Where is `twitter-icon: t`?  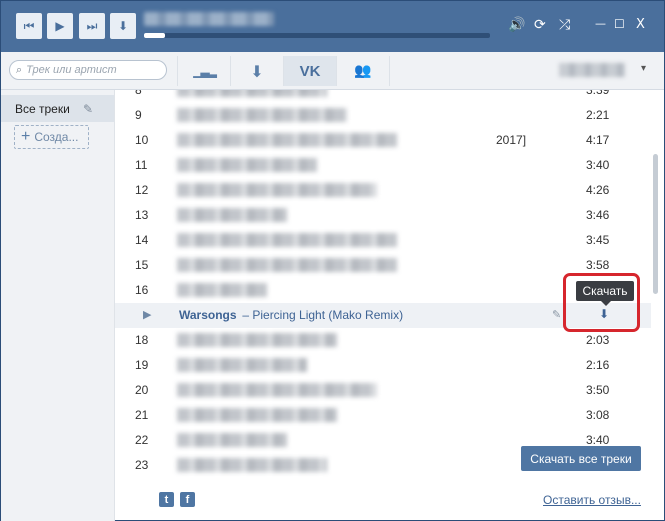
twitter-icon: t is located at coordinates (166, 499).